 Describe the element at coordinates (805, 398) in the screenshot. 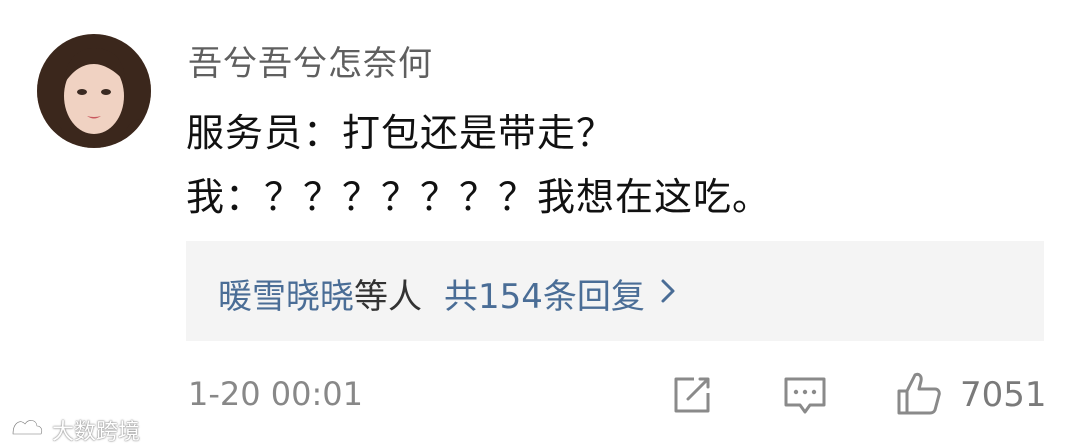

I see `comment-icon` at that location.